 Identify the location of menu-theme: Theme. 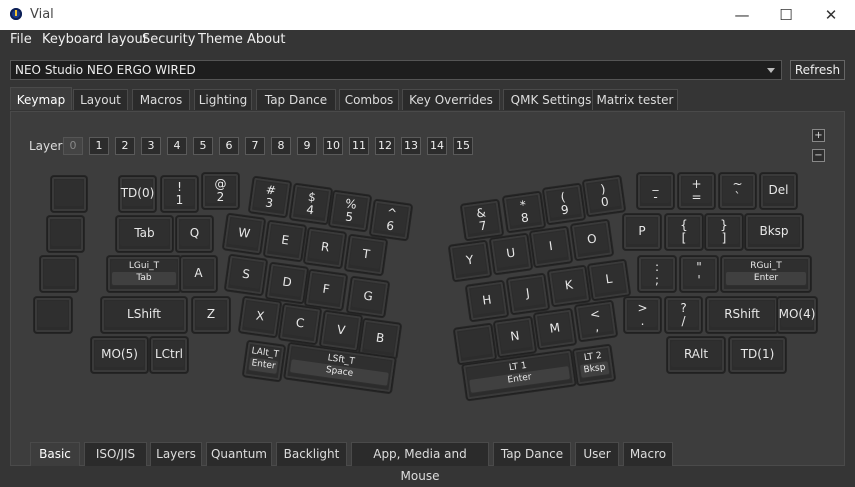
(220, 39).